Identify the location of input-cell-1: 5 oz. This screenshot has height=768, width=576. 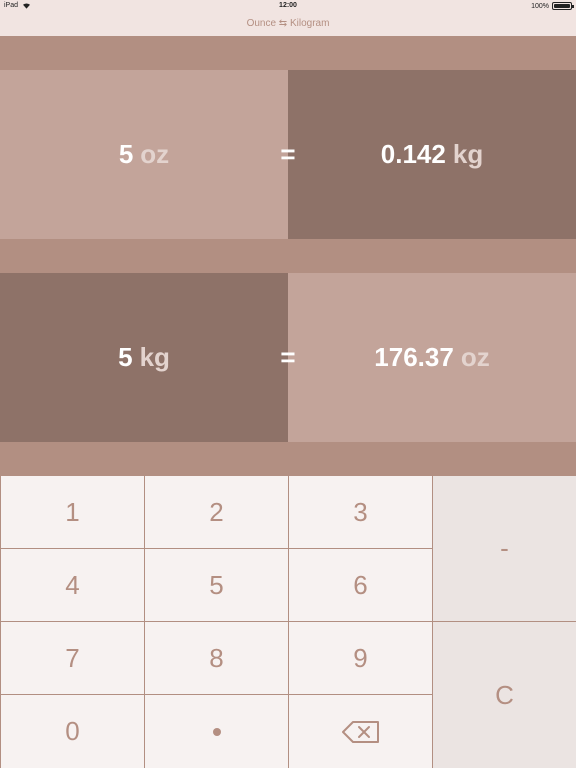
(144, 154).